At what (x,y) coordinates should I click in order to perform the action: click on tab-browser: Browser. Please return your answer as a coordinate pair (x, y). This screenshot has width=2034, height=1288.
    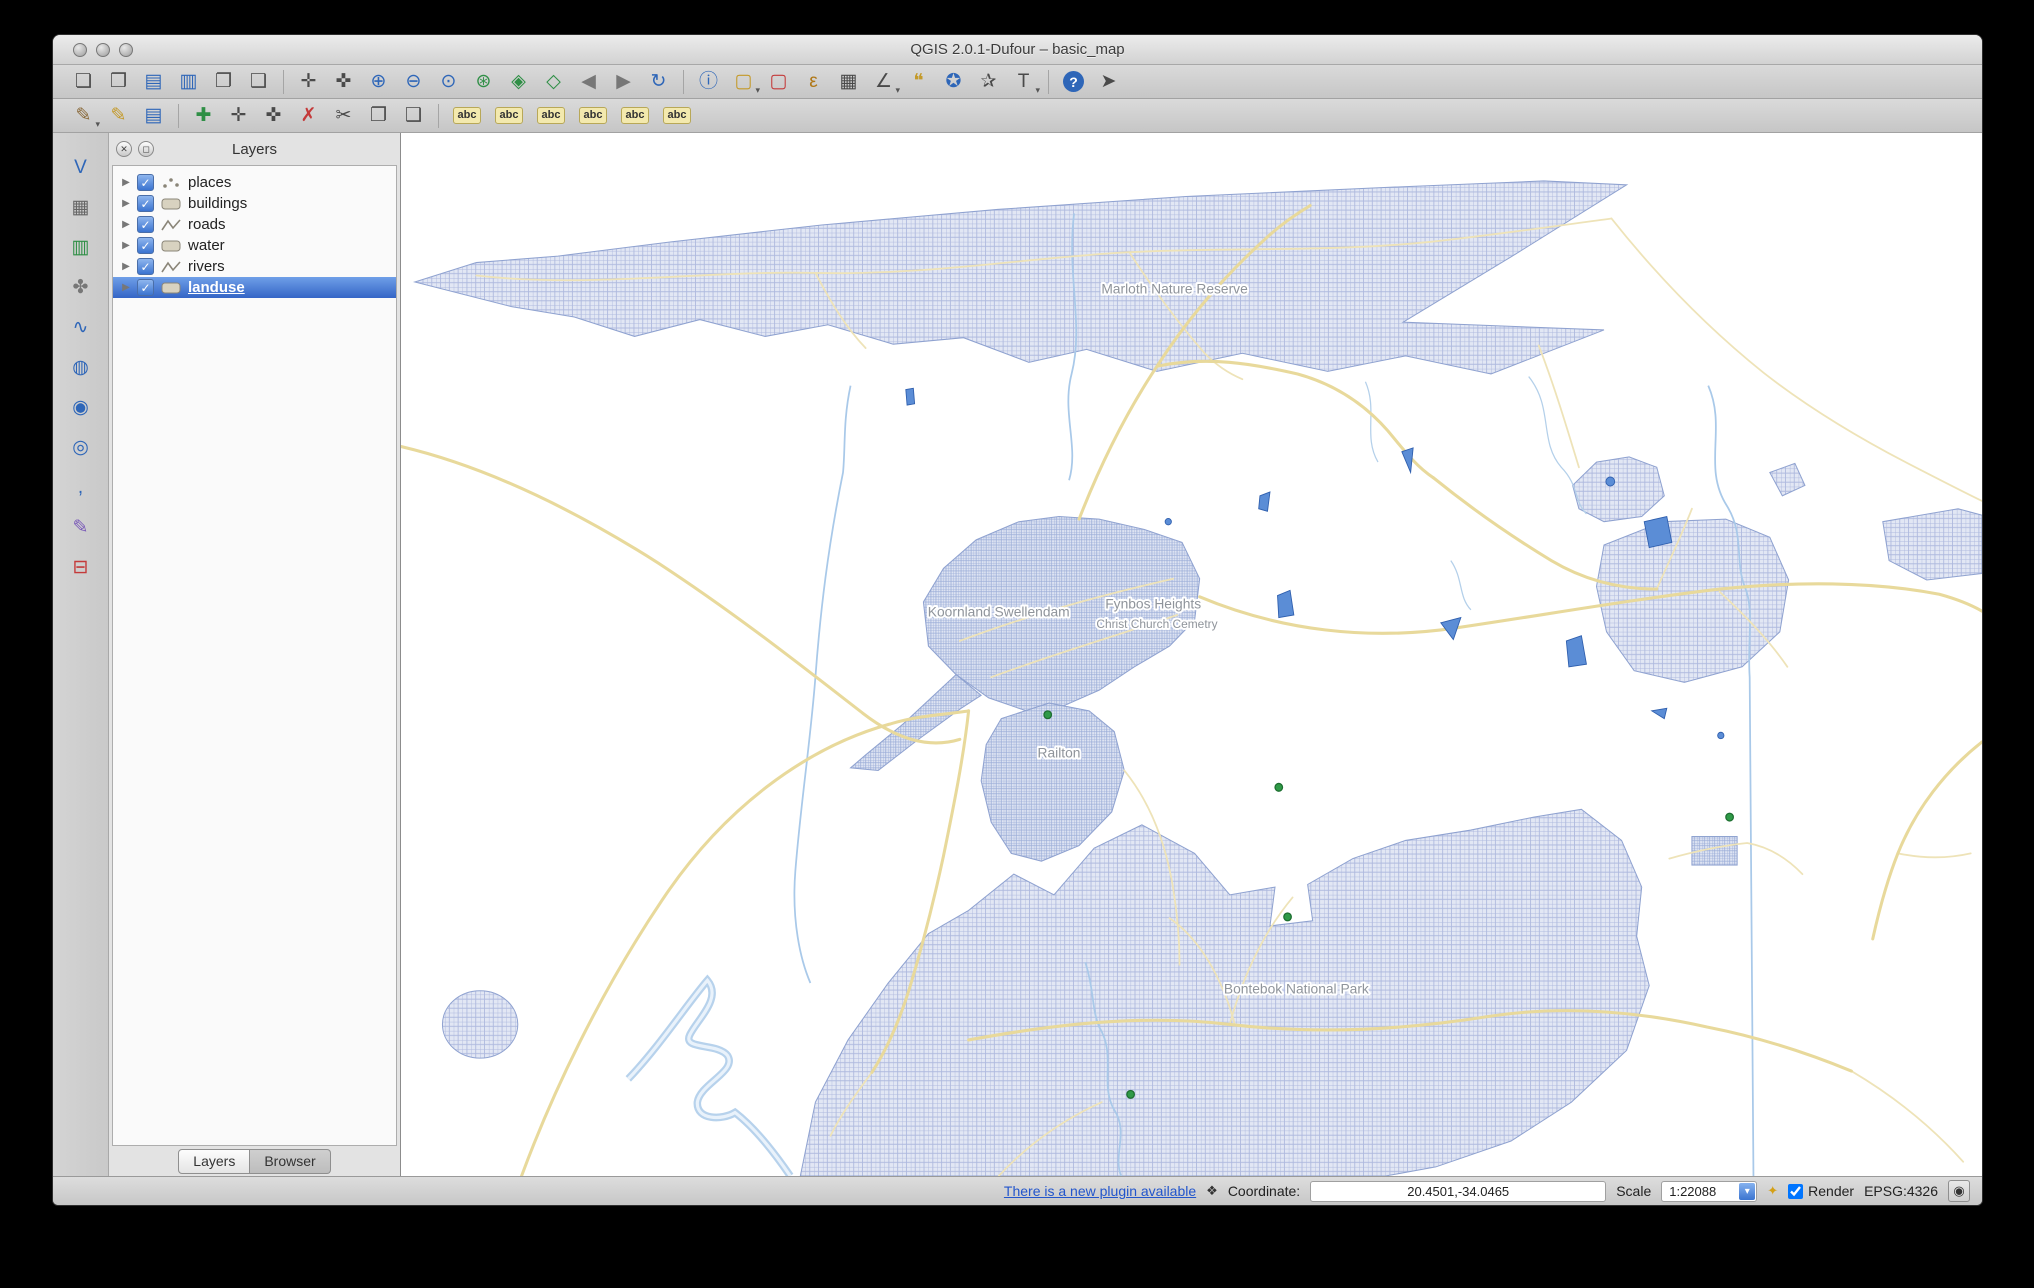
    Looking at the image, I should click on (290, 1161).